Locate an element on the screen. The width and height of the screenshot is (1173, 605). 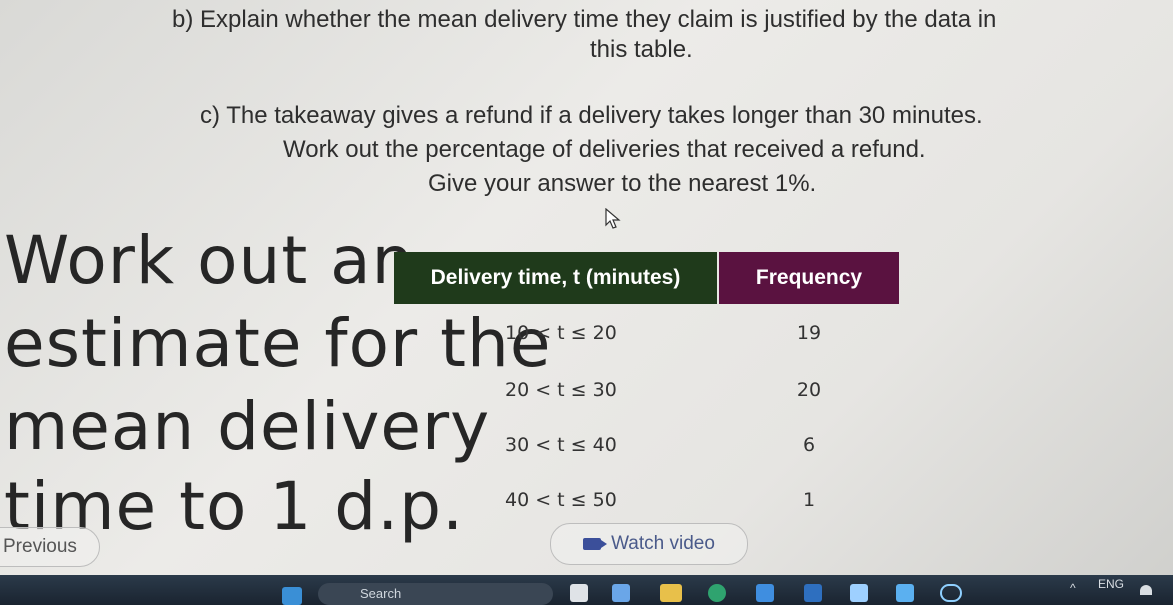
previous-button: Previous is located at coordinates (50, 547).